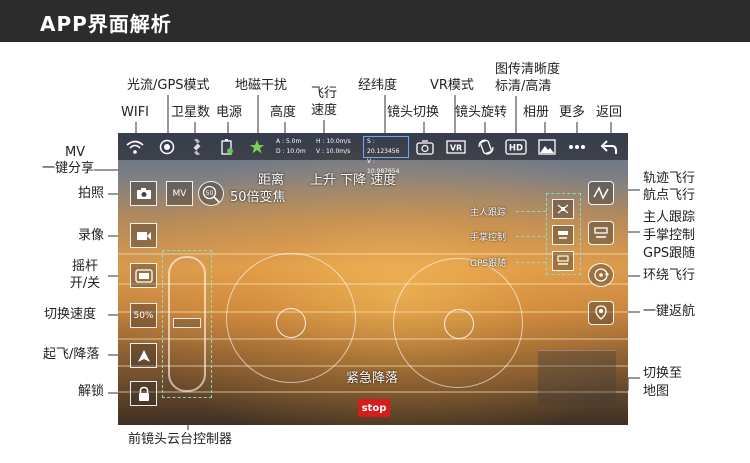 This screenshot has height=463, width=750. I want to click on camera-icon, so click(143, 193).